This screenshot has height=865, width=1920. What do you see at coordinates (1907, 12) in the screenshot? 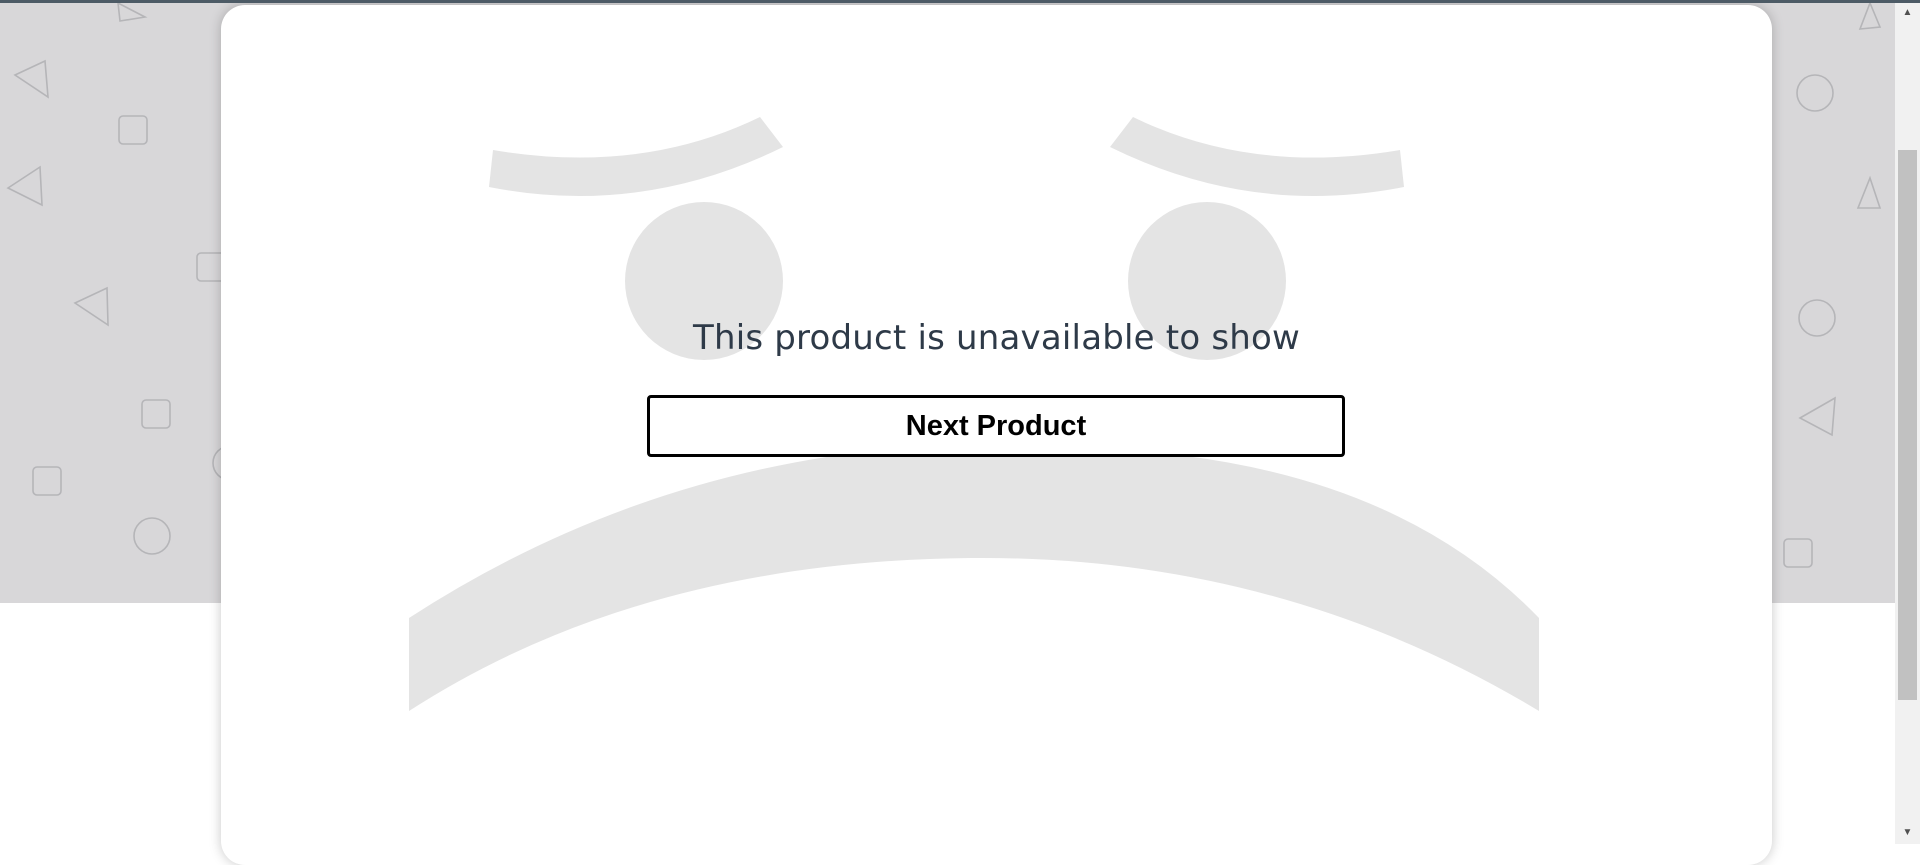
I see `scroll-up-arrow-icon: ▲` at bounding box center [1907, 12].